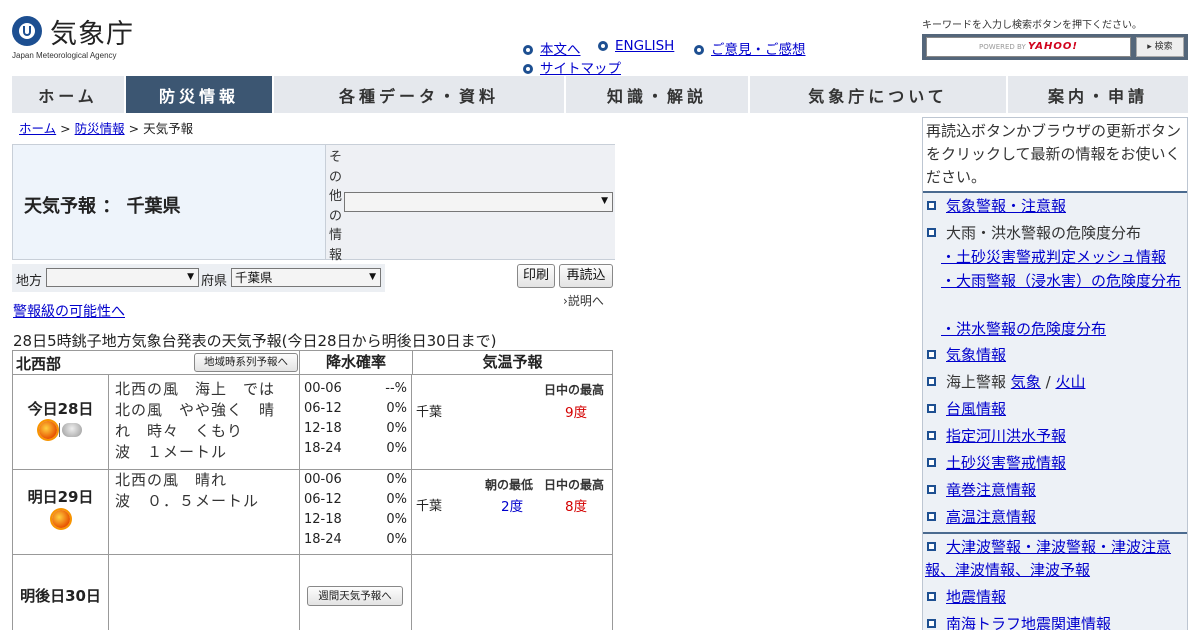  What do you see at coordinates (100, 128) in the screenshot?
I see `breadcrumb-bousai: 防災情報` at bounding box center [100, 128].